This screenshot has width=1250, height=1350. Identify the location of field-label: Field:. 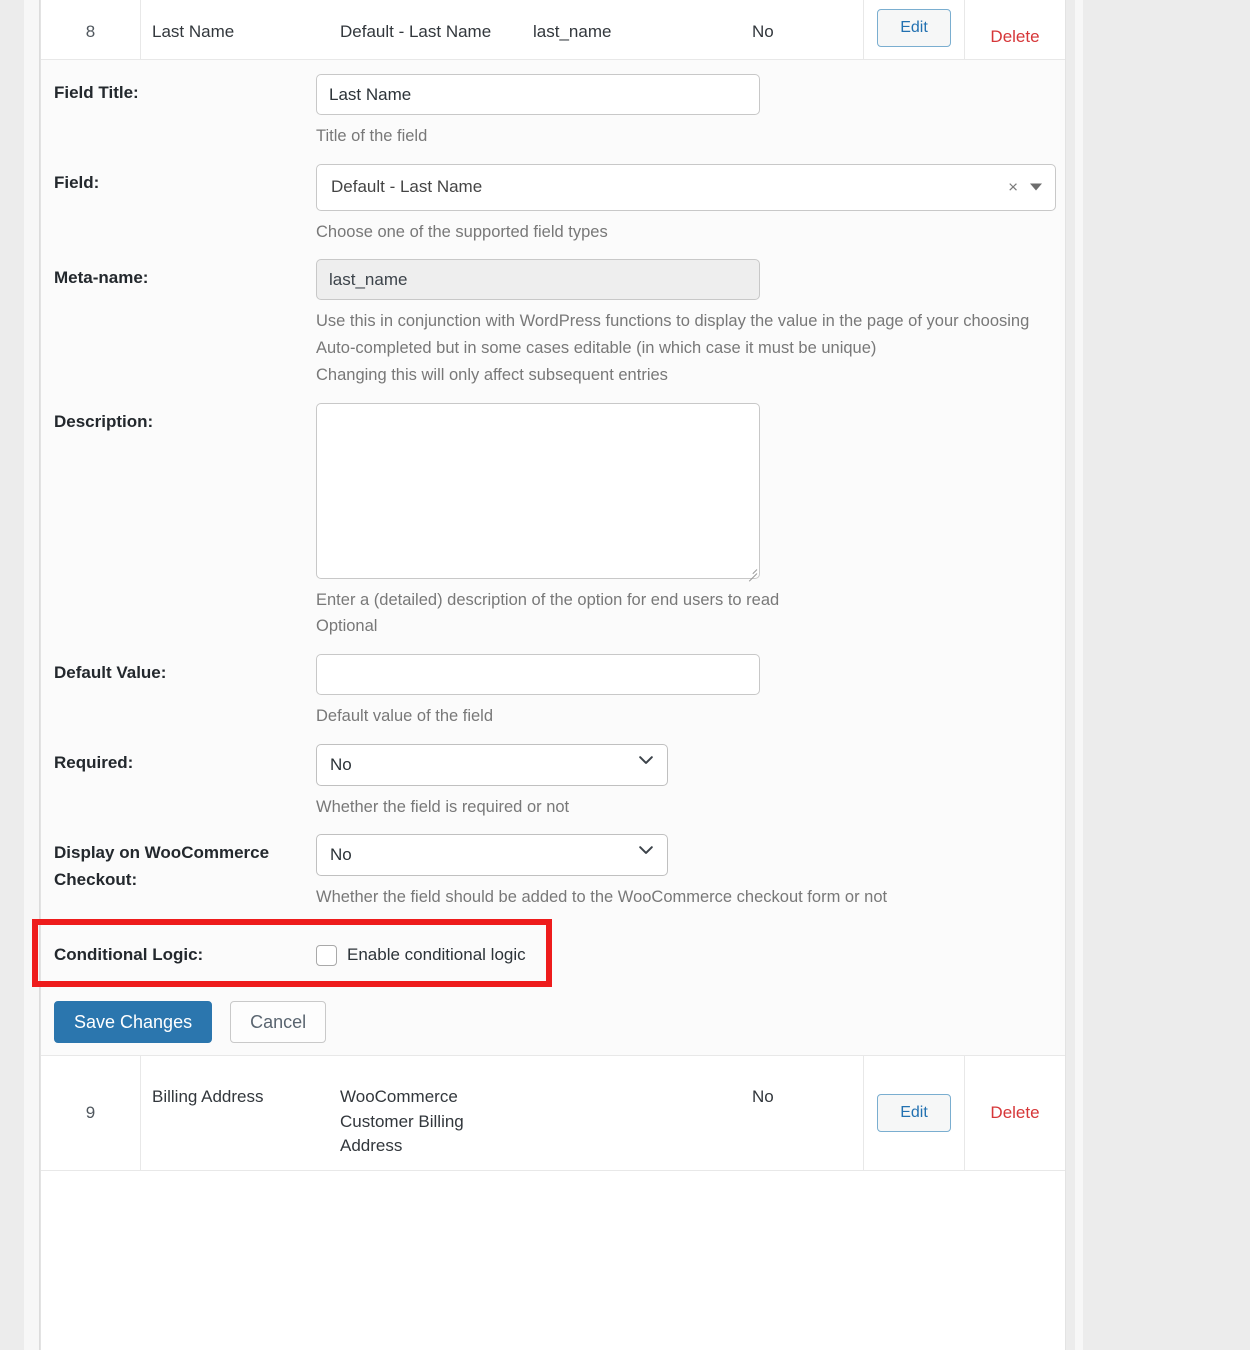
(77, 182).